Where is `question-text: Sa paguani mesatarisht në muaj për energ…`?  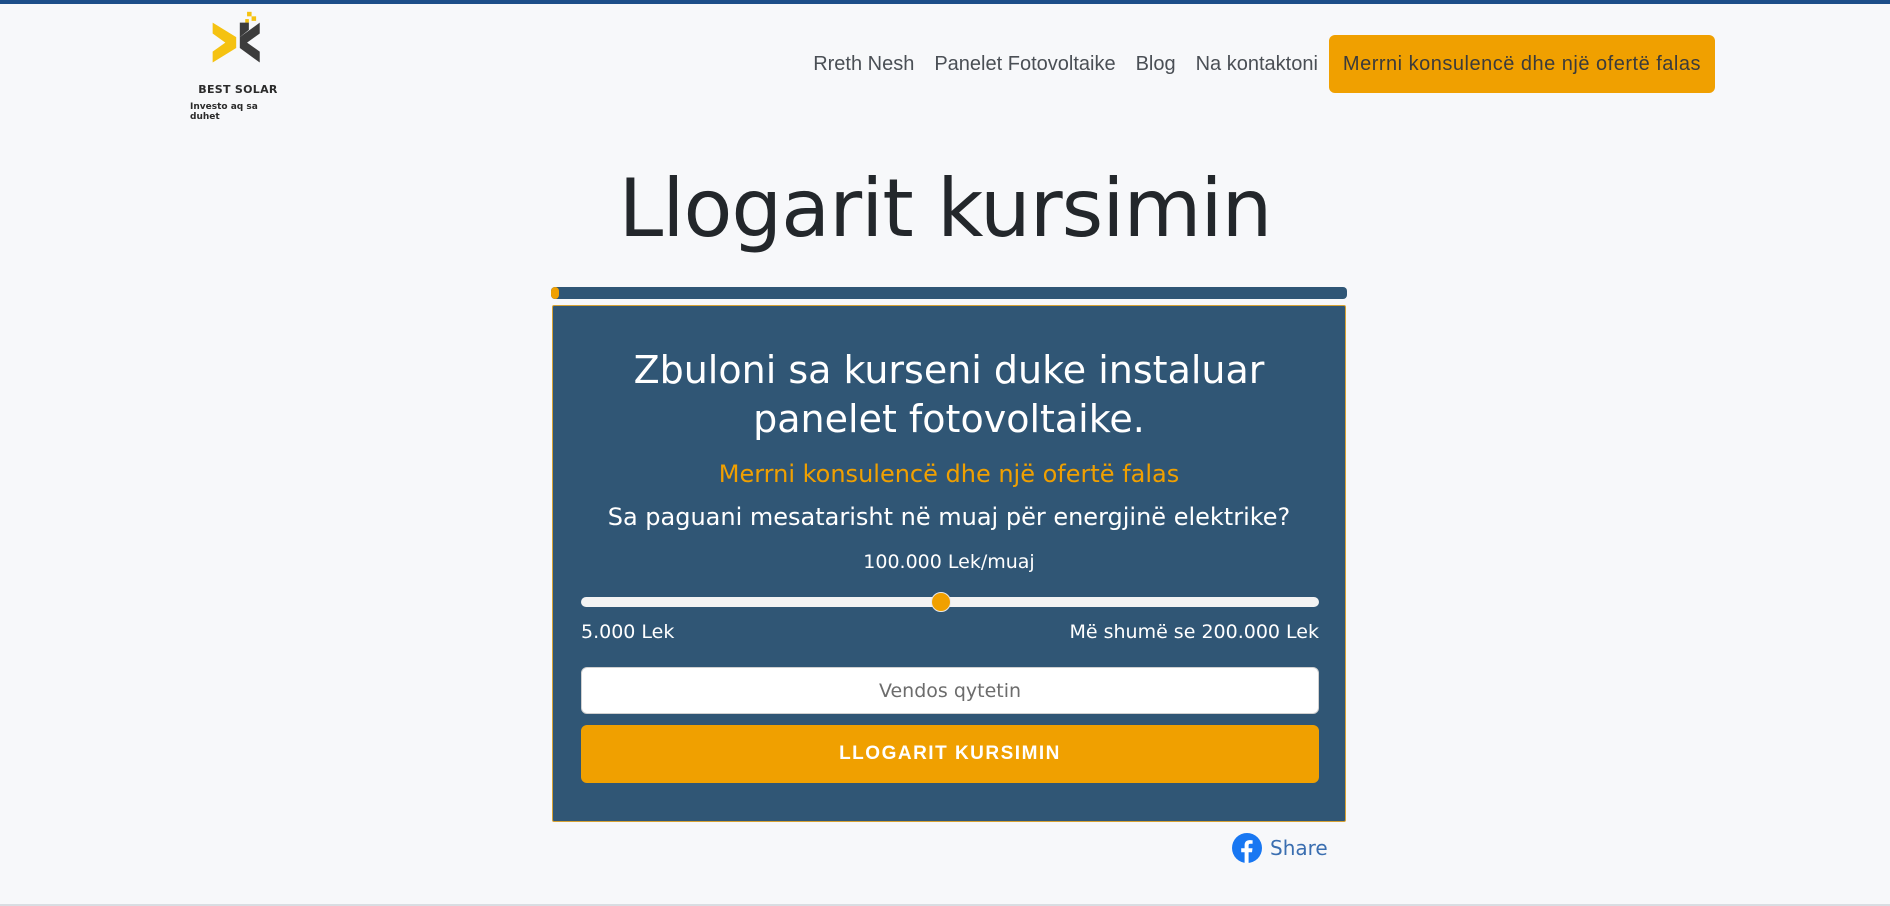 question-text: Sa paguani mesatarisht në muaj për energ… is located at coordinates (949, 517).